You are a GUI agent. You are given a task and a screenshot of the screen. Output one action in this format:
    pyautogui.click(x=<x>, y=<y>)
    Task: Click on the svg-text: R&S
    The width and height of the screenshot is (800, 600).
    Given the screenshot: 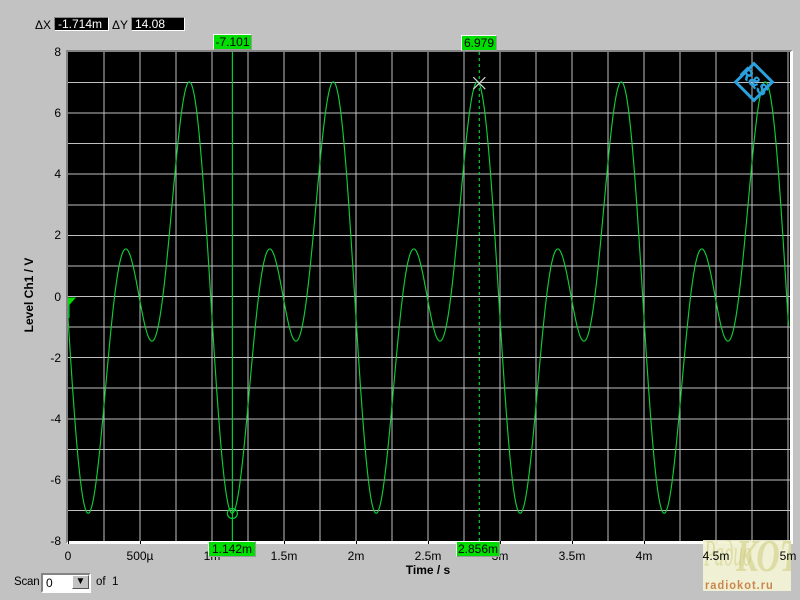 What is the action you would take?
    pyautogui.click(x=753, y=81)
    